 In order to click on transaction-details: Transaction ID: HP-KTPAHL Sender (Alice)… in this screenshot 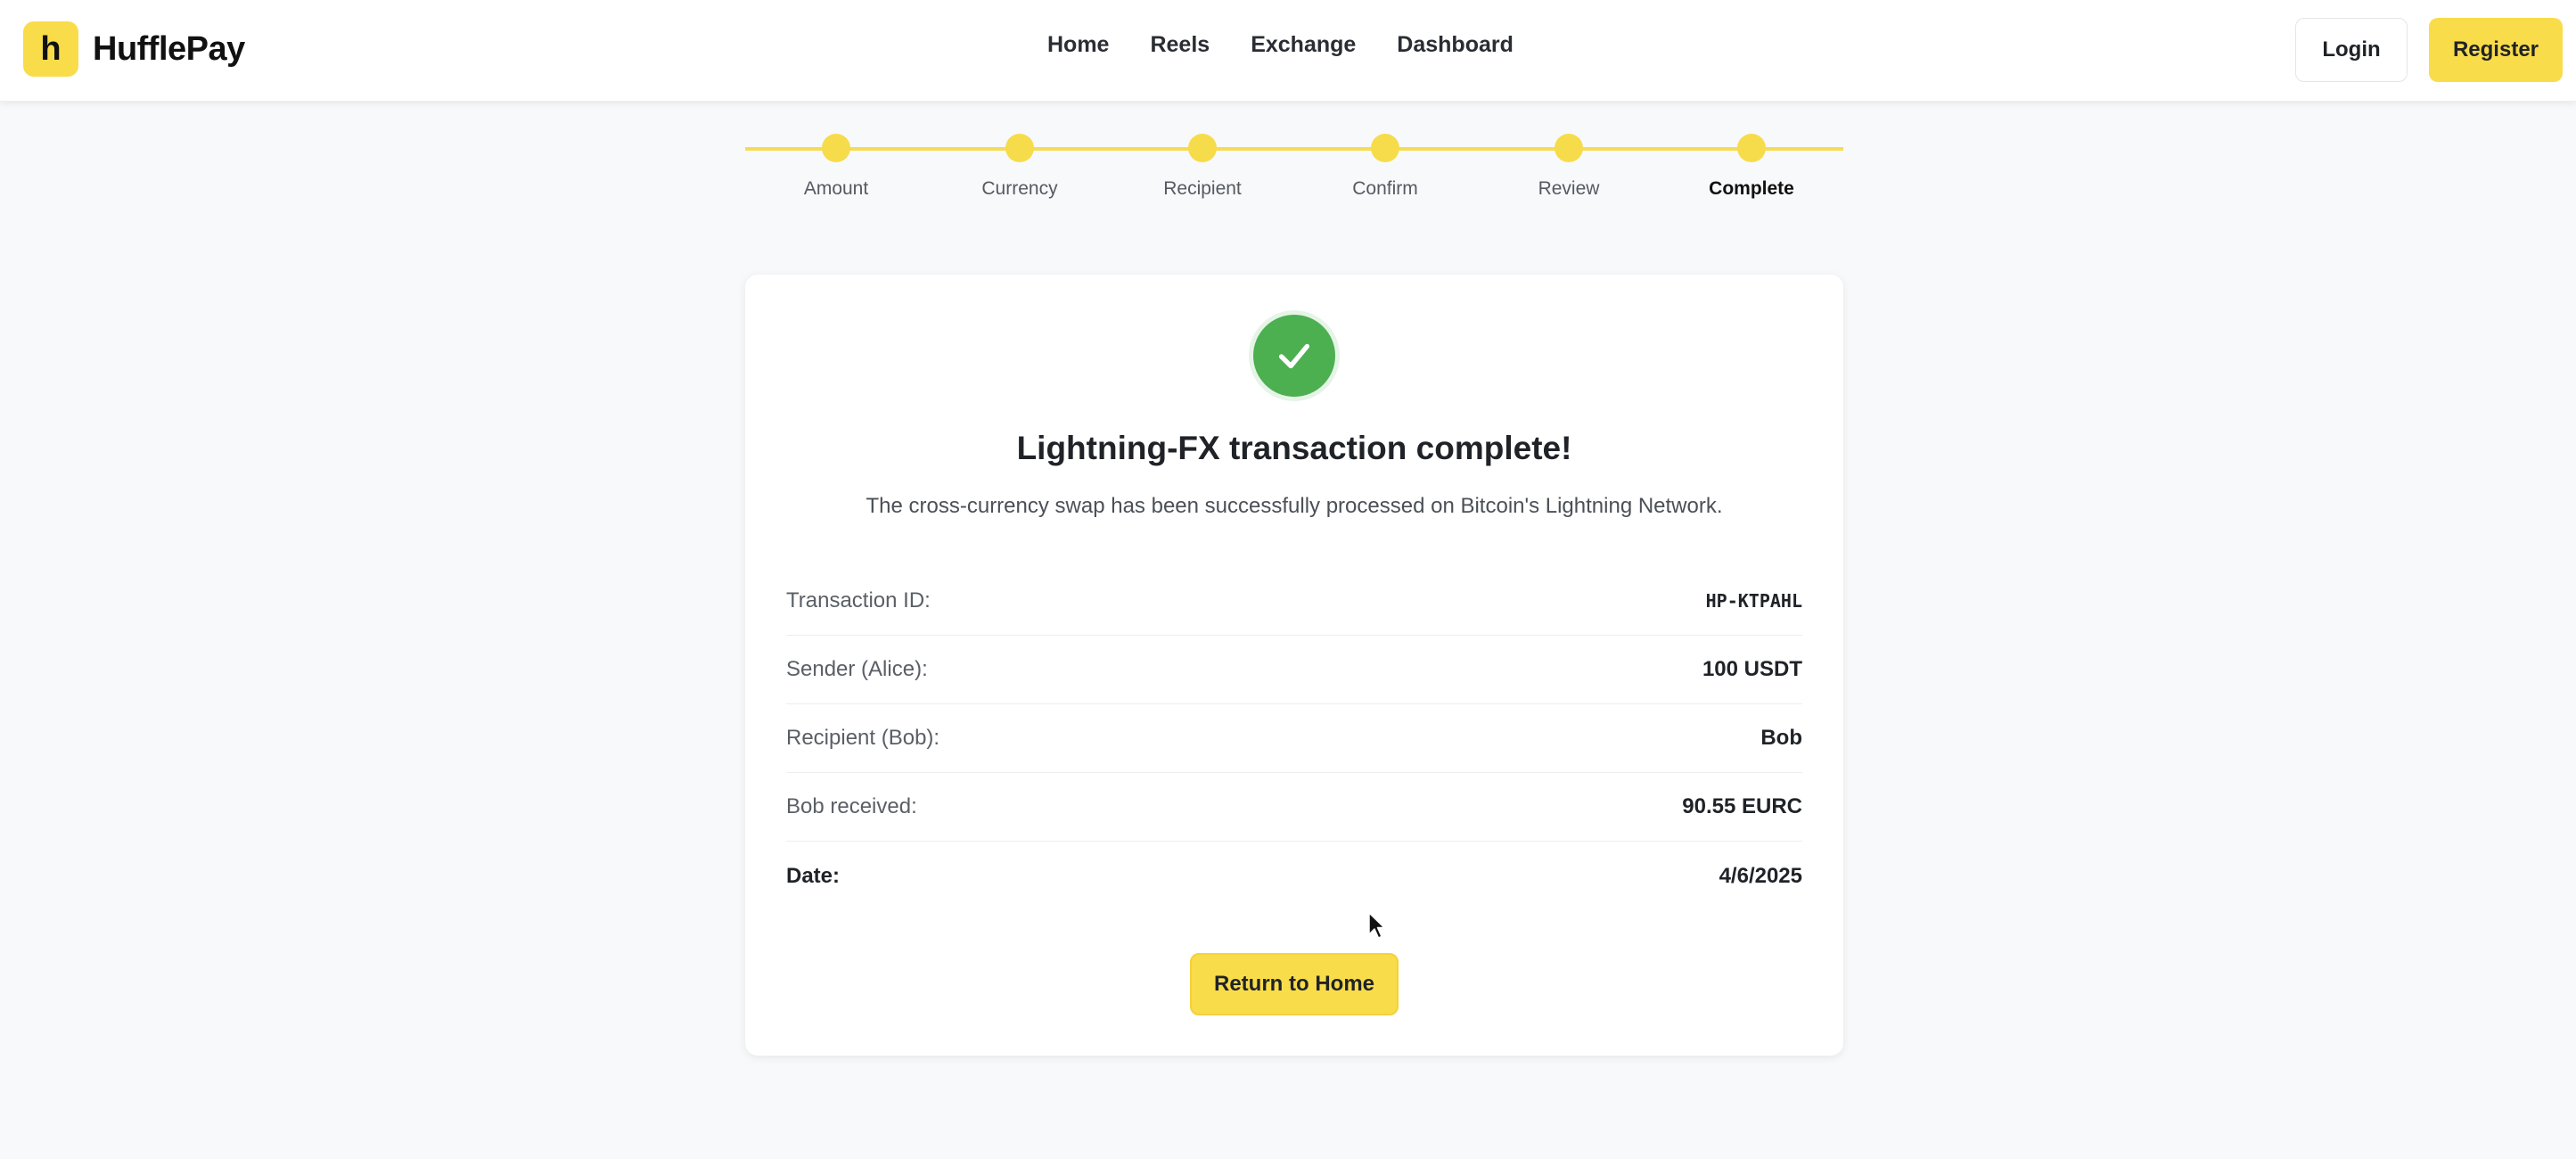, I will do `click(1294, 738)`.